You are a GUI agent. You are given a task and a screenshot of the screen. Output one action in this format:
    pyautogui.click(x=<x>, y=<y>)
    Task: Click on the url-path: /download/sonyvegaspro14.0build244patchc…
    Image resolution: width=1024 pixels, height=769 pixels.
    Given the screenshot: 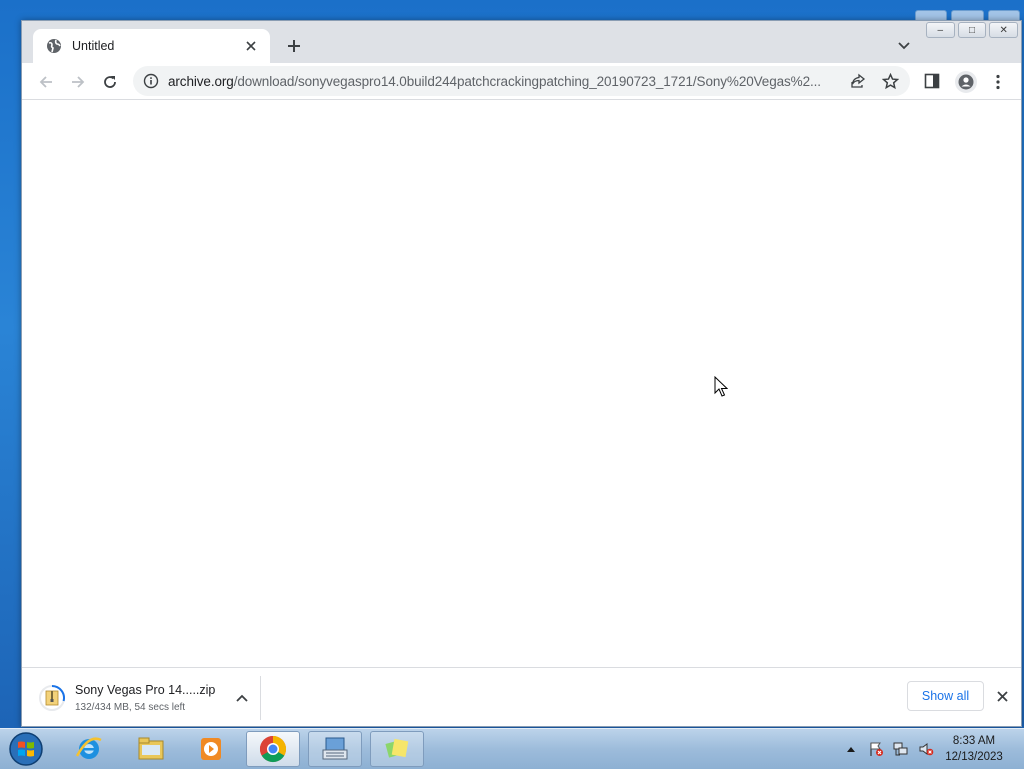 What is the action you would take?
    pyautogui.click(x=527, y=81)
    